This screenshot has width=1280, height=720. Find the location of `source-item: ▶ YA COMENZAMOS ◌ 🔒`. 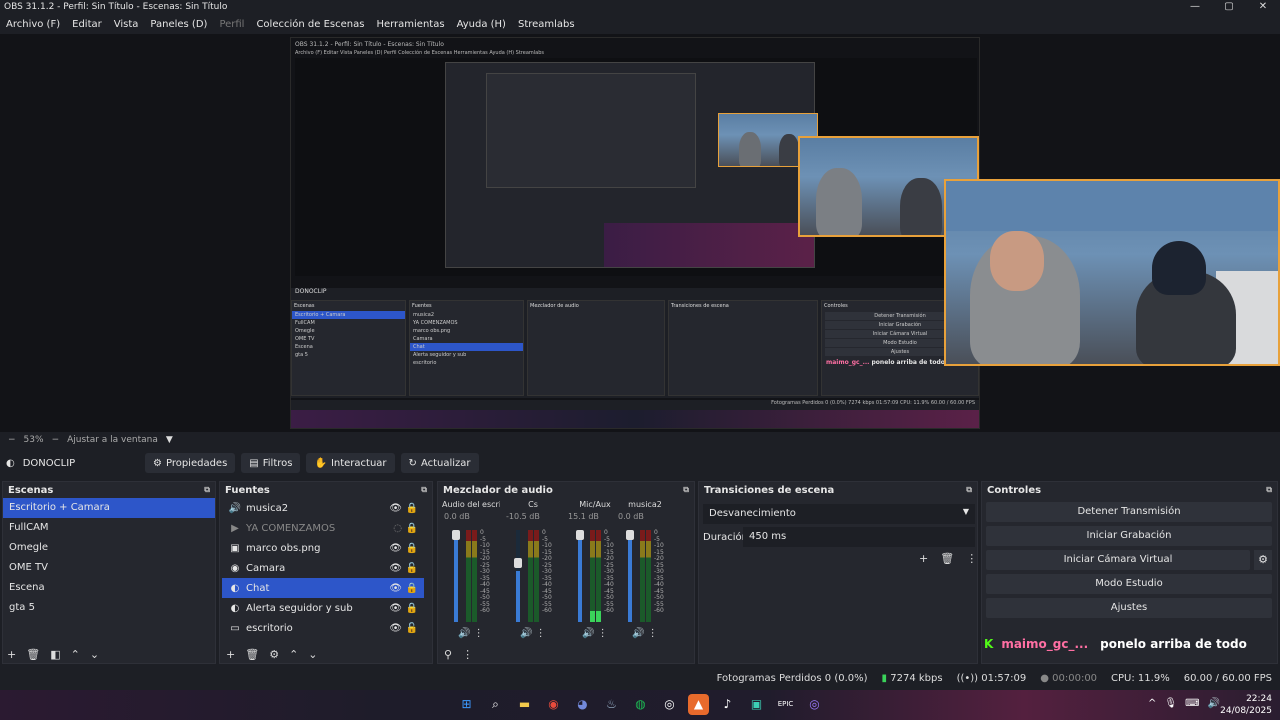

source-item: ▶ YA COMENZAMOS ◌ 🔒 is located at coordinates (323, 528).